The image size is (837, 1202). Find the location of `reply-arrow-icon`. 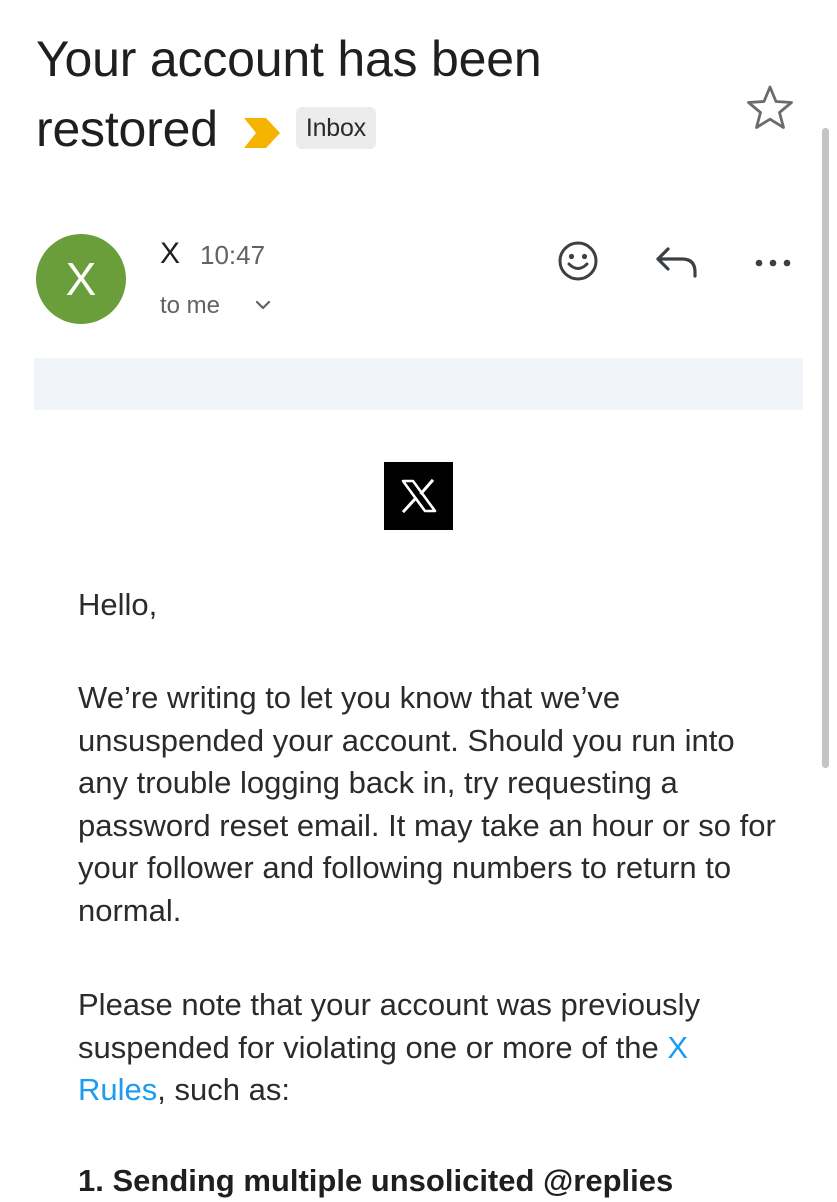

reply-arrow-icon is located at coordinates (677, 263).